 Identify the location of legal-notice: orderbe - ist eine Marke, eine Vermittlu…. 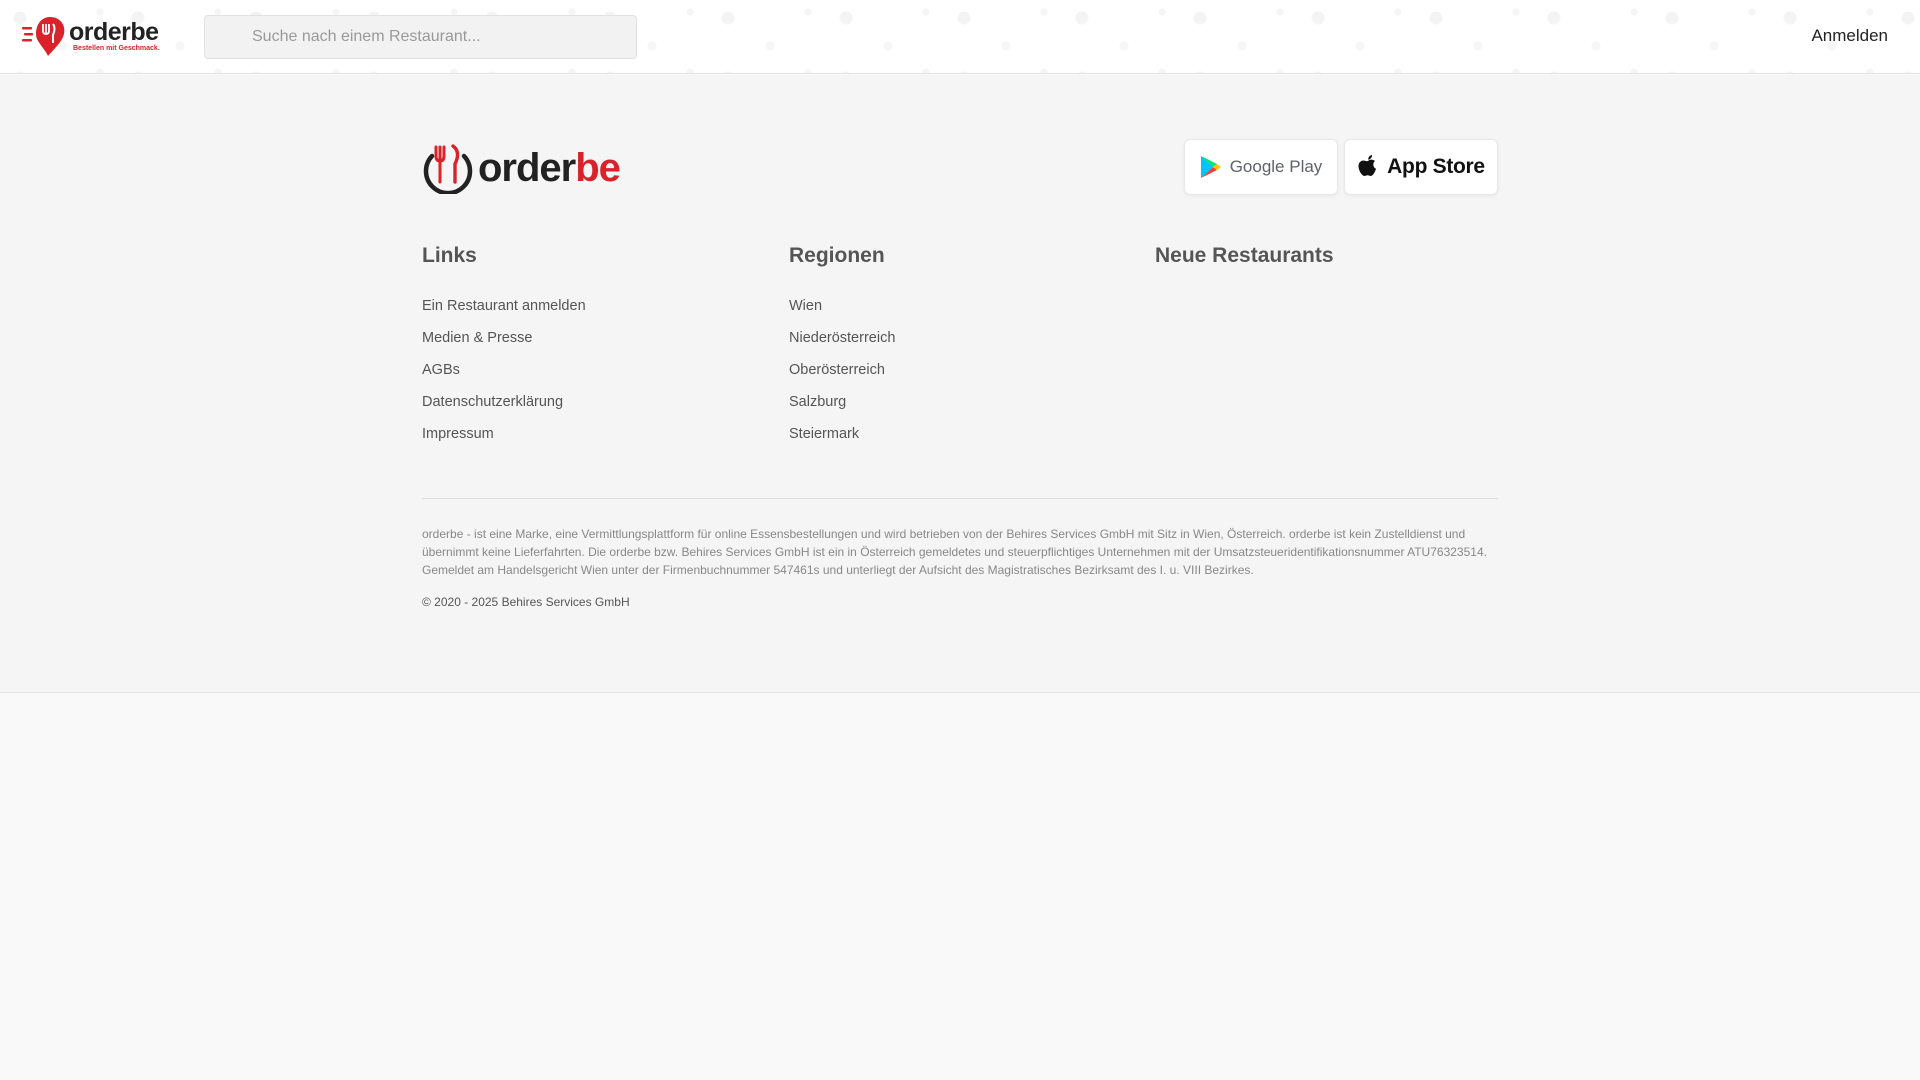
(954, 552).